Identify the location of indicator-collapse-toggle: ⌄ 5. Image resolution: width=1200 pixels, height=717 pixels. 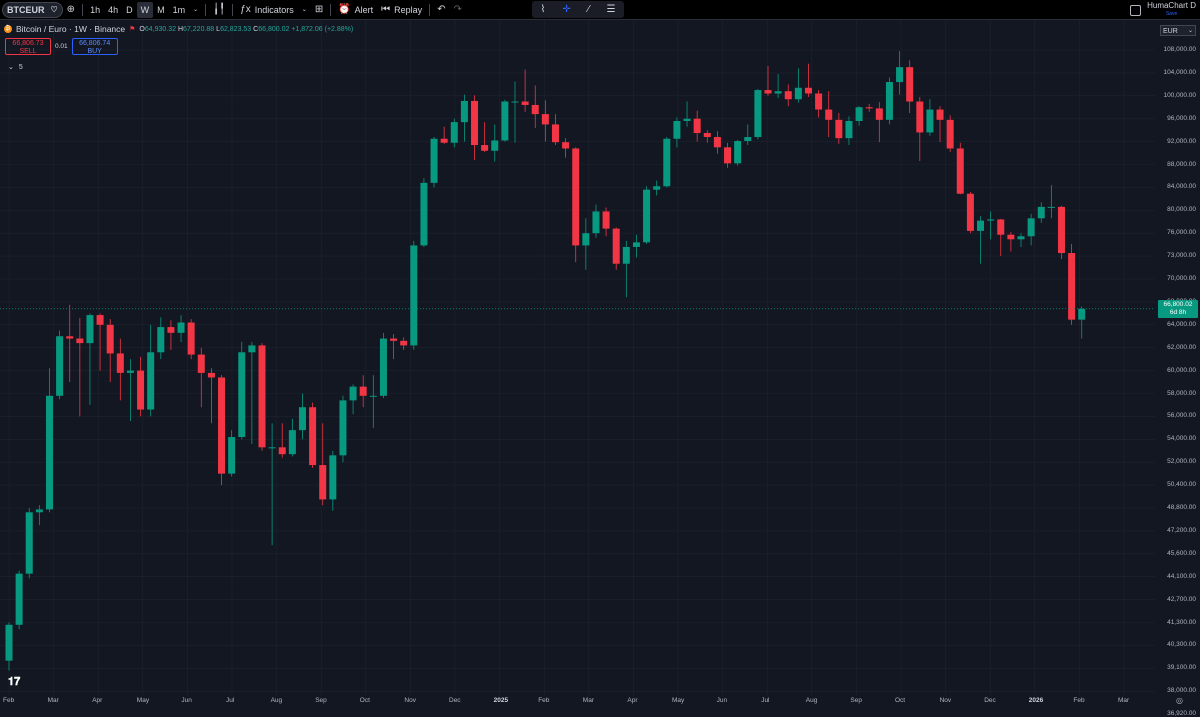
(15, 67).